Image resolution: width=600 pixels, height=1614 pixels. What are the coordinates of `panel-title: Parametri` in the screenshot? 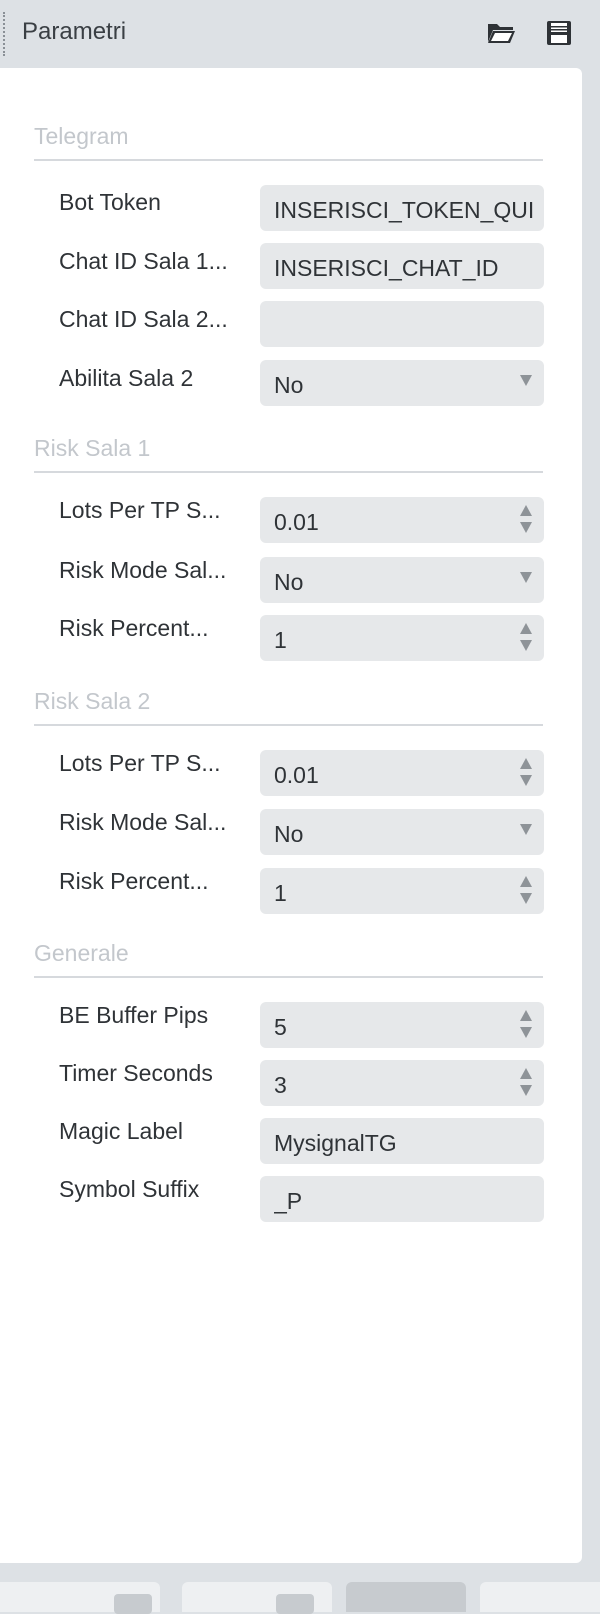 It's located at (74, 31).